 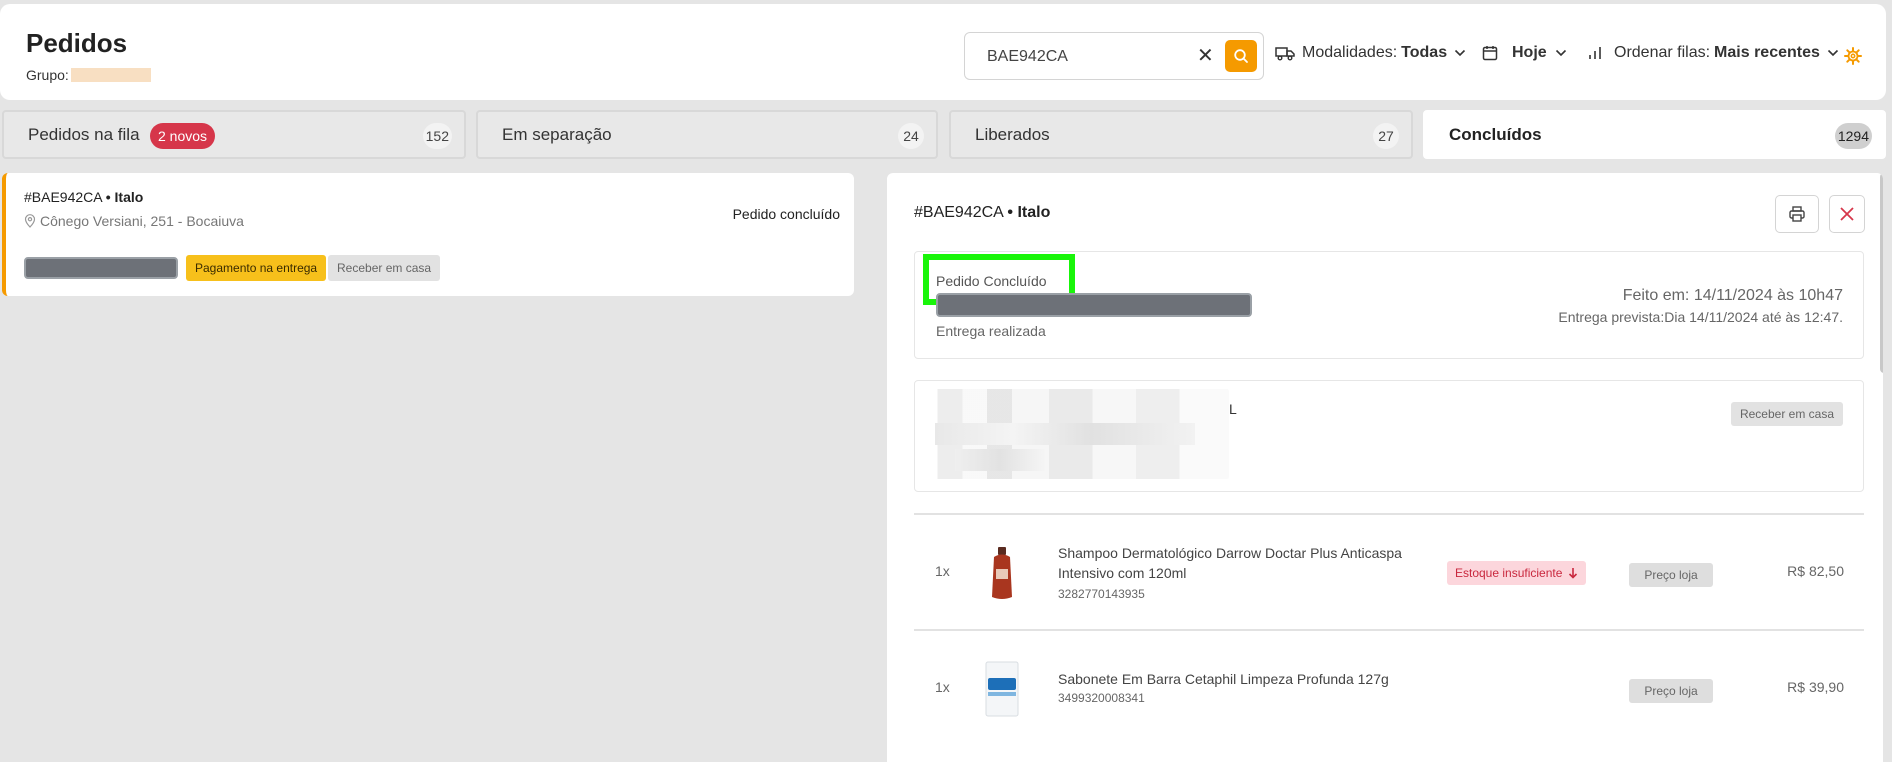 What do you see at coordinates (1205, 56) in the screenshot?
I see `clear-search-icon: ✕` at bounding box center [1205, 56].